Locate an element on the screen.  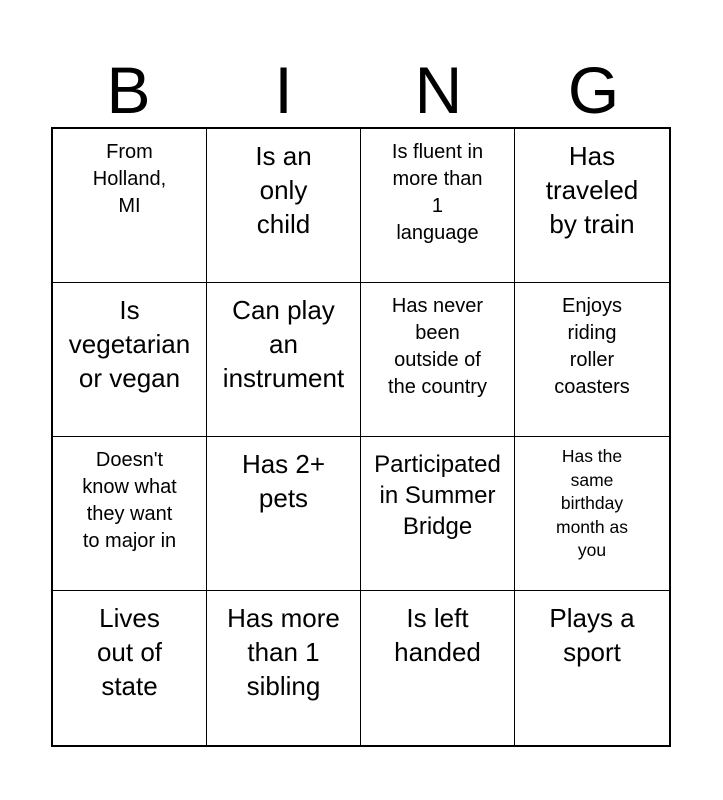
cell-text: Lives out of state is located at coordinates (129, 652).